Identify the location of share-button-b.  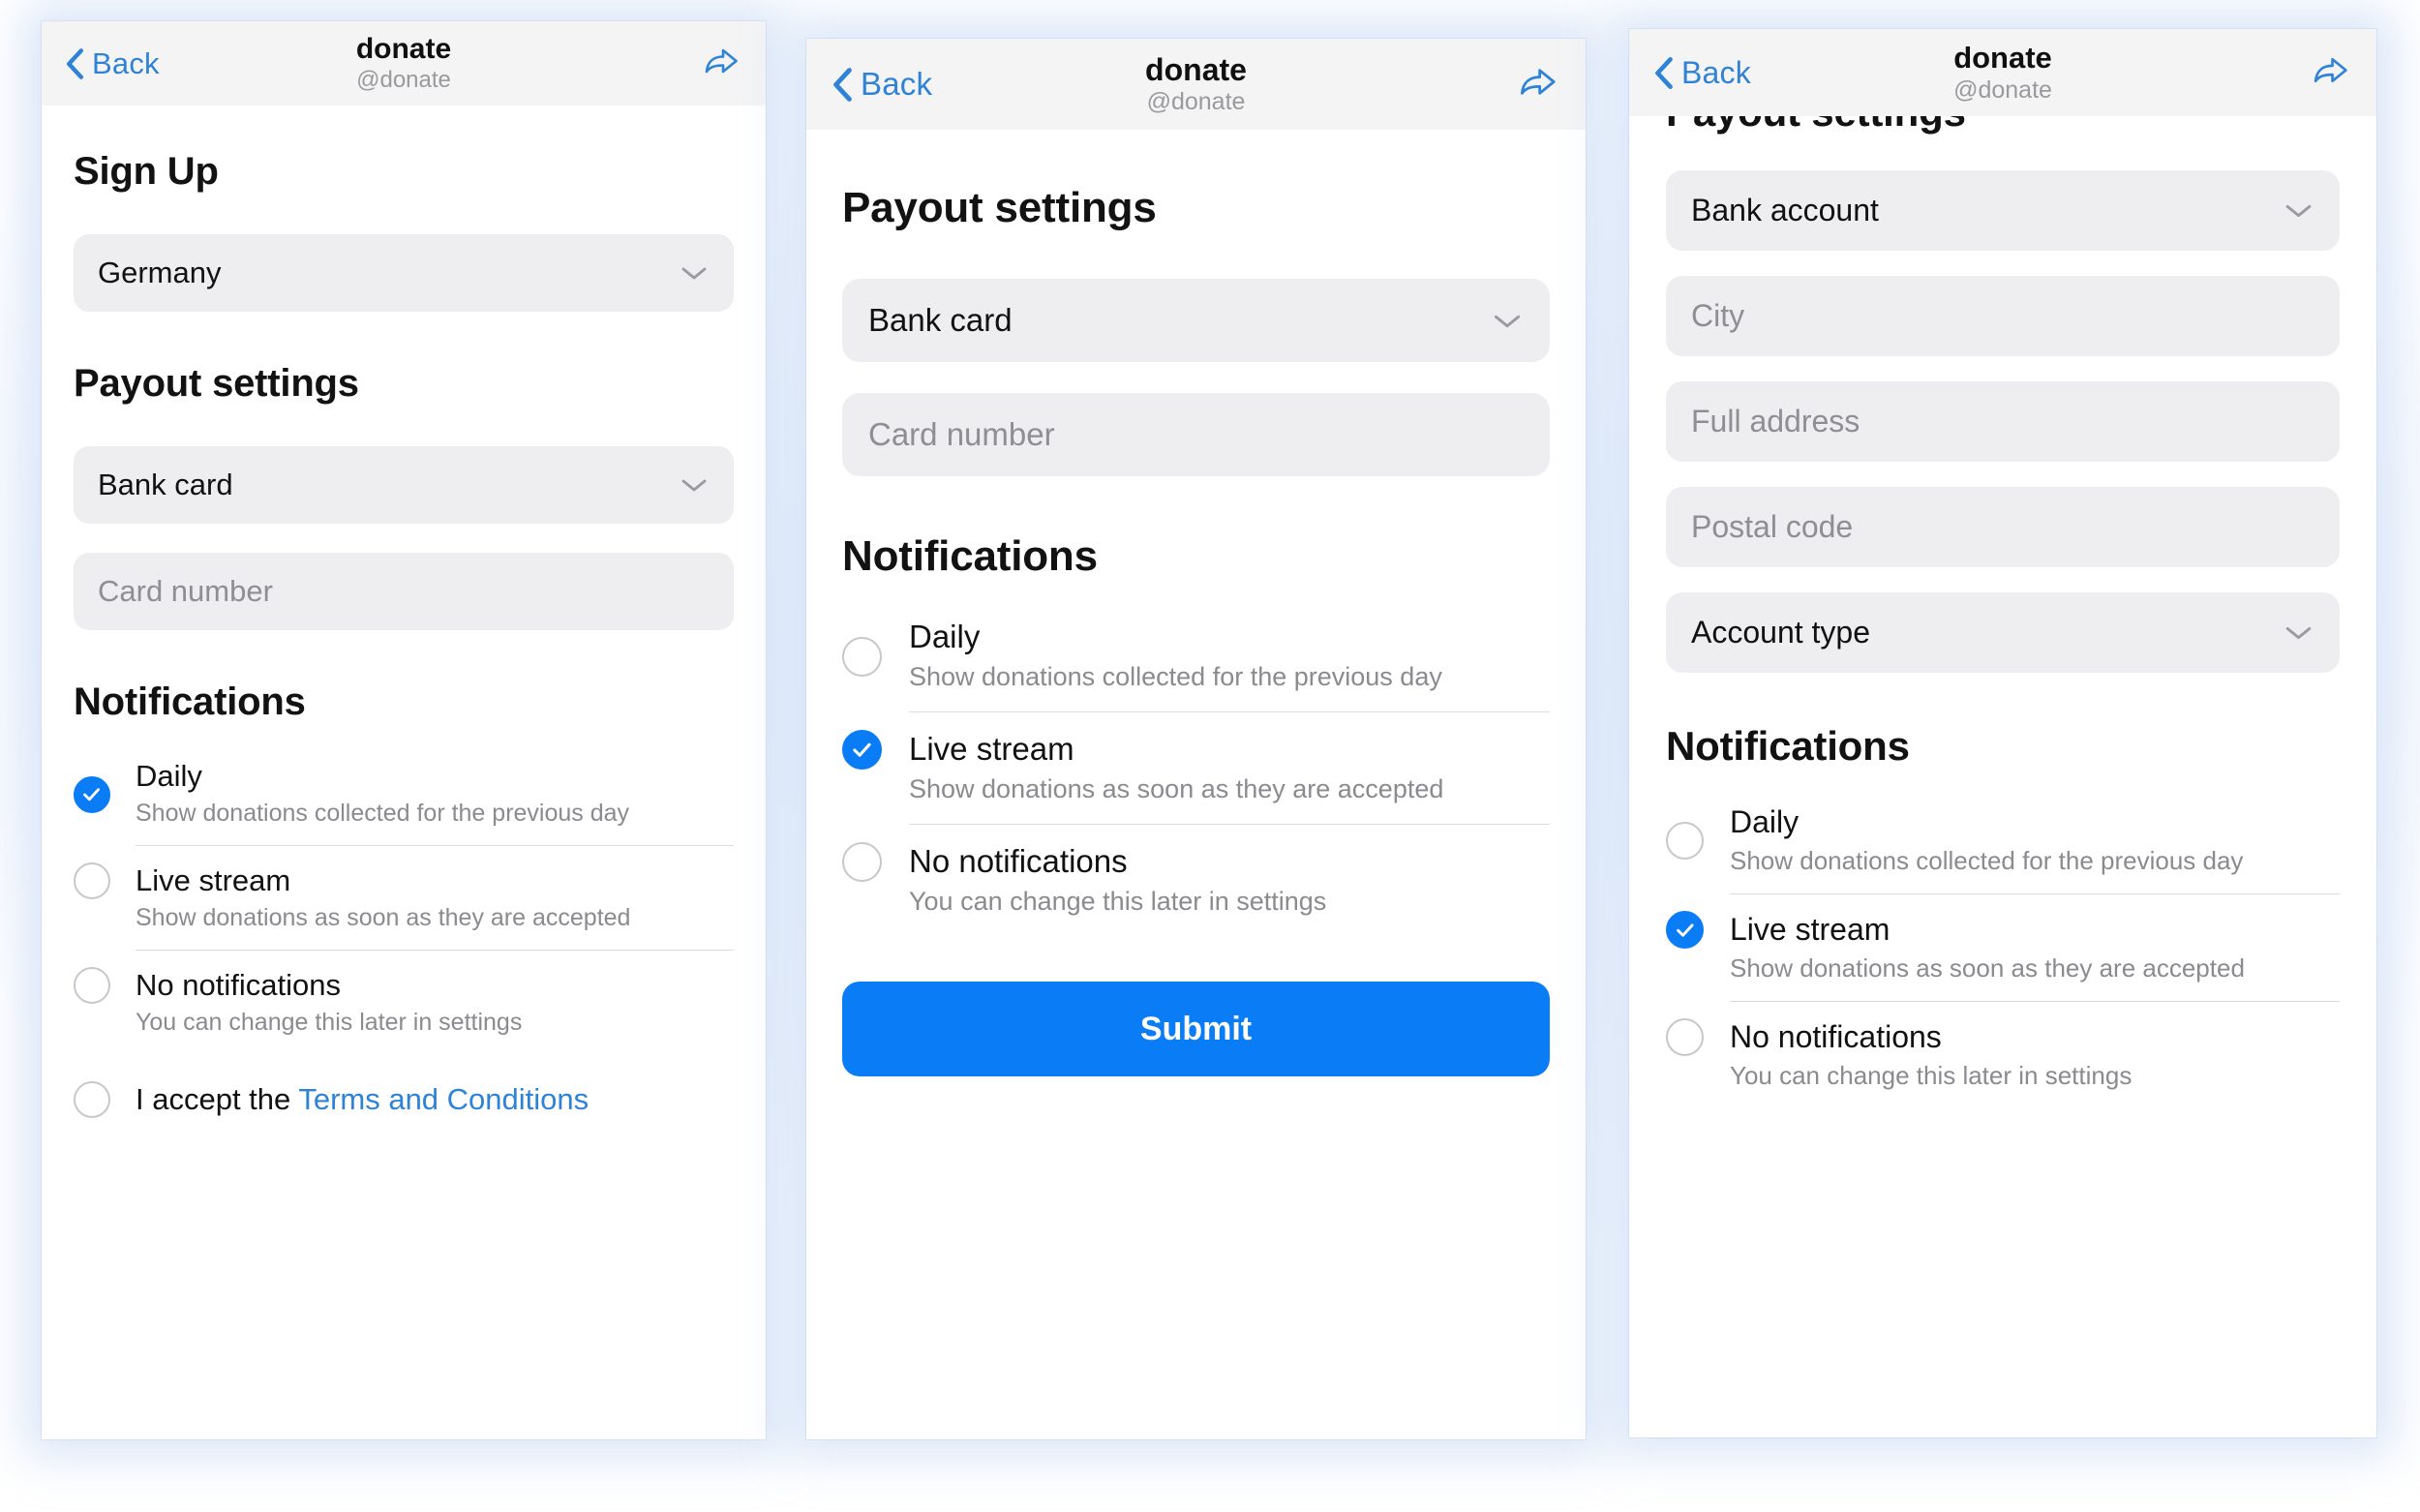
(1537, 84).